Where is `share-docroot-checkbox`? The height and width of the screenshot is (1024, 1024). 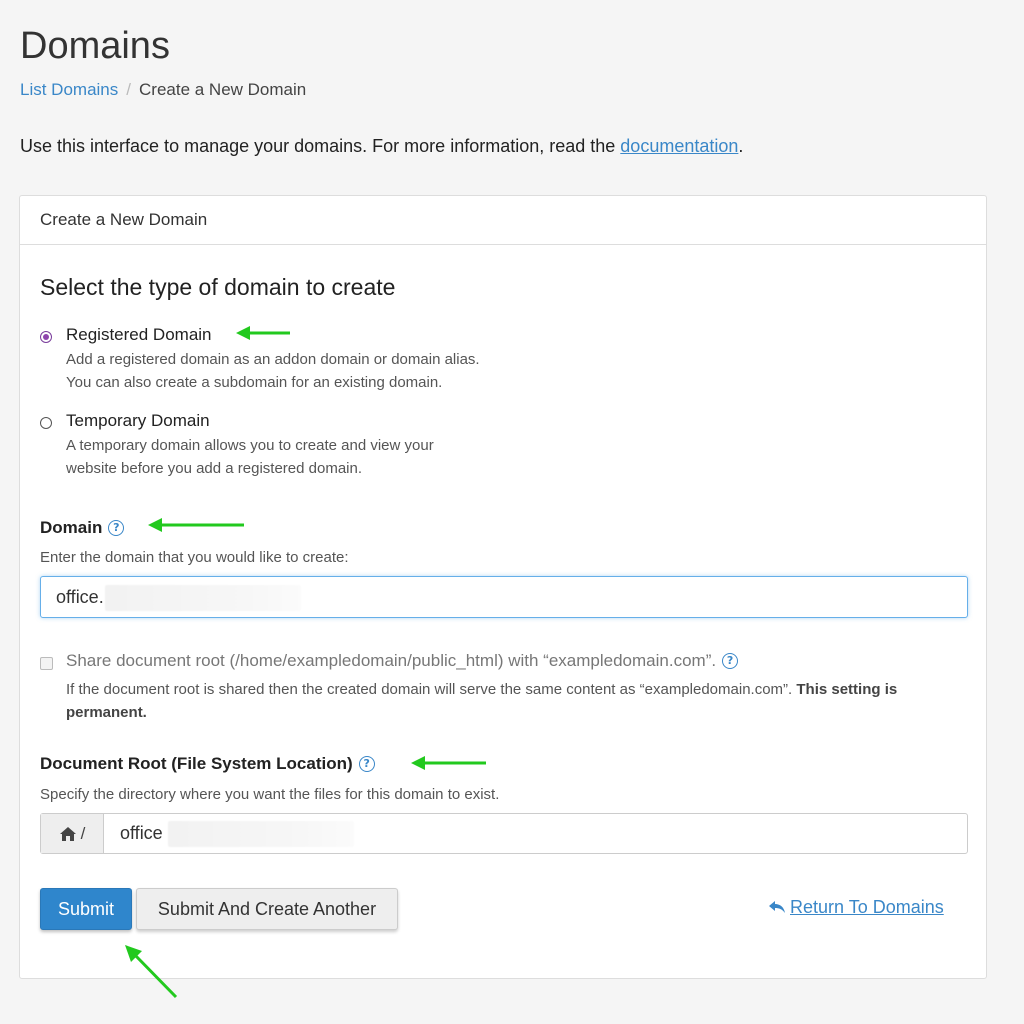
share-docroot-checkbox is located at coordinates (46, 663).